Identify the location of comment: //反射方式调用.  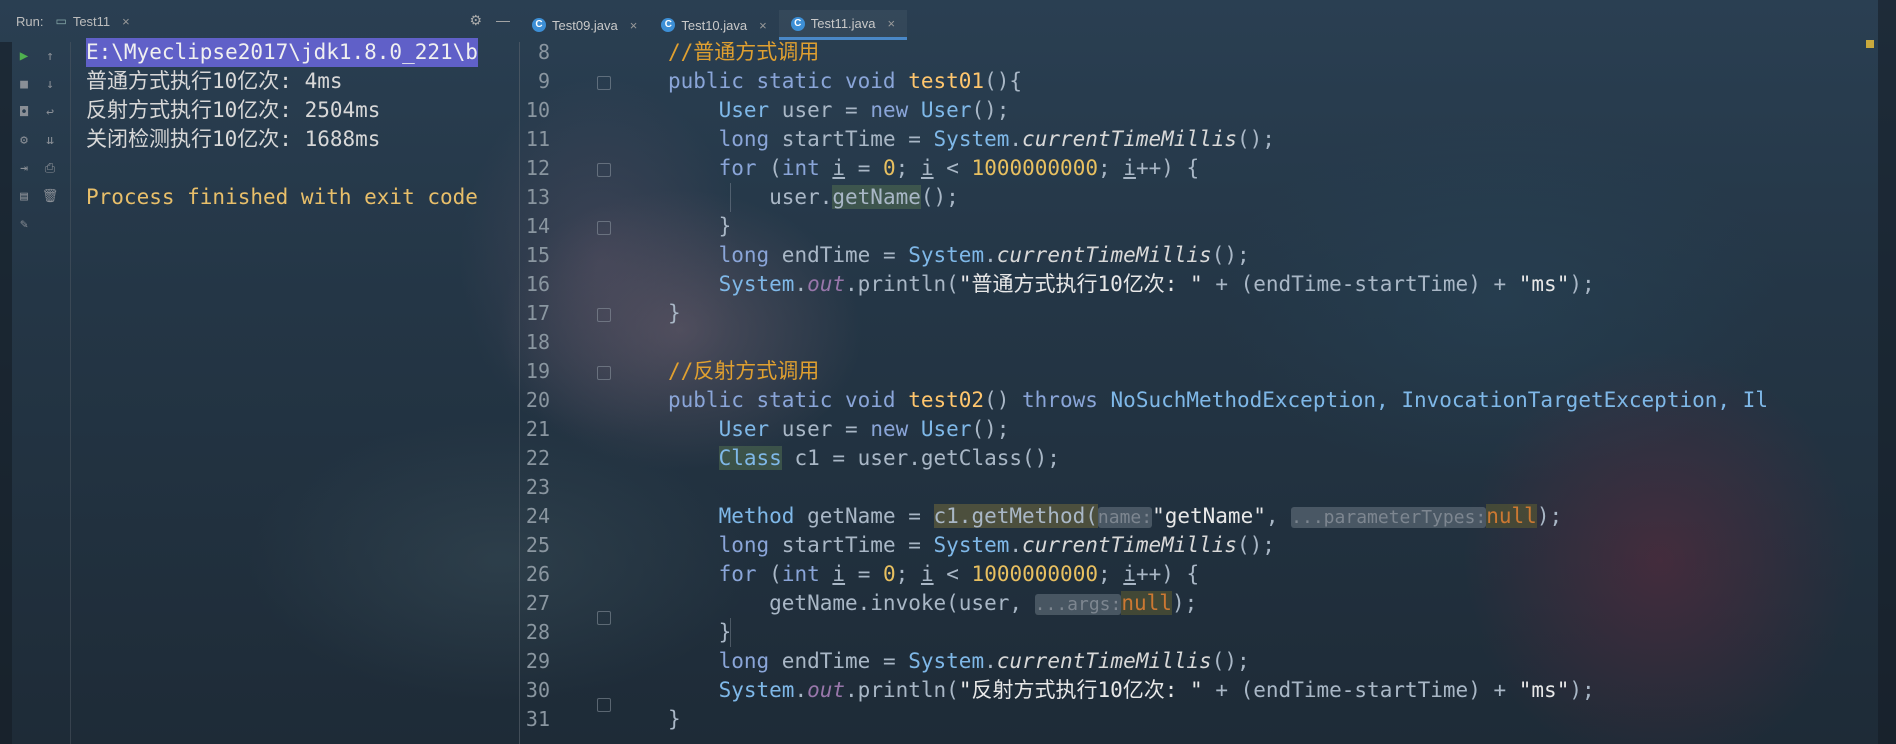
(744, 371).